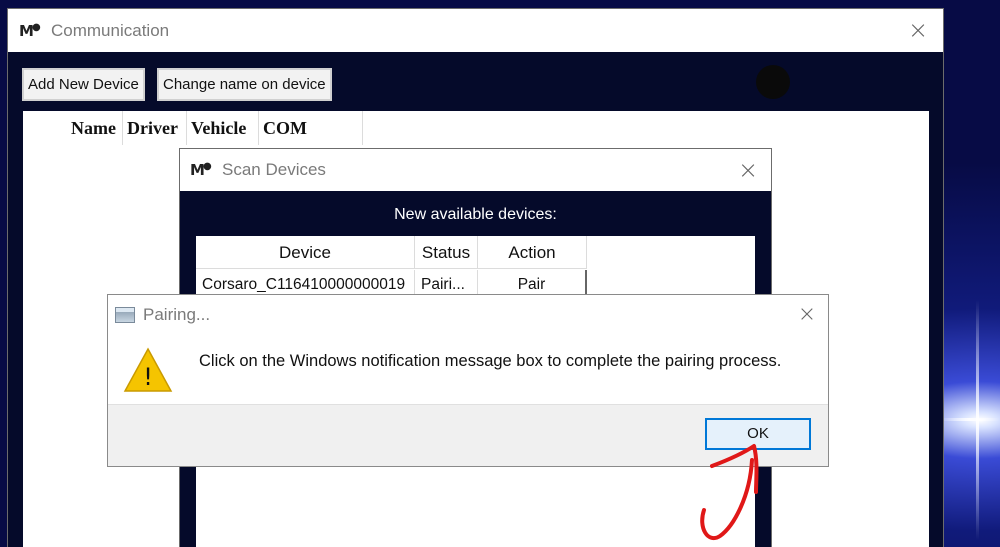 This screenshot has width=1000, height=547. I want to click on warning-mark: !, so click(148, 377).